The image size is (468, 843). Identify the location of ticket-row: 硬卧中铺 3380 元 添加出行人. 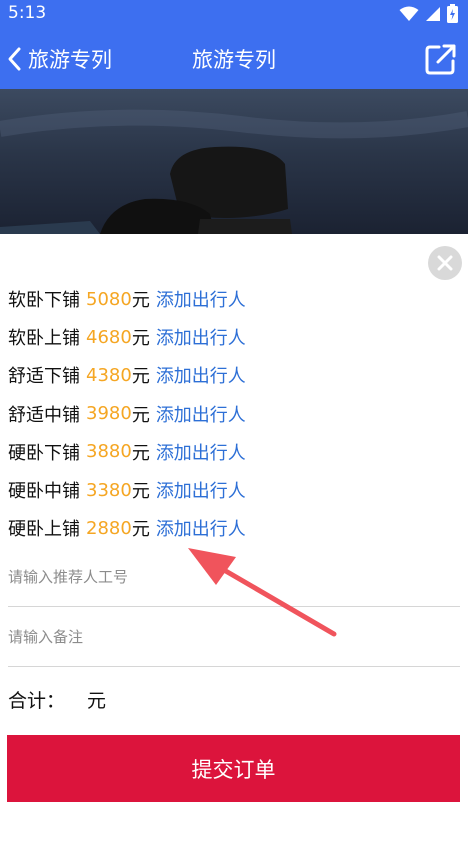
(228, 490).